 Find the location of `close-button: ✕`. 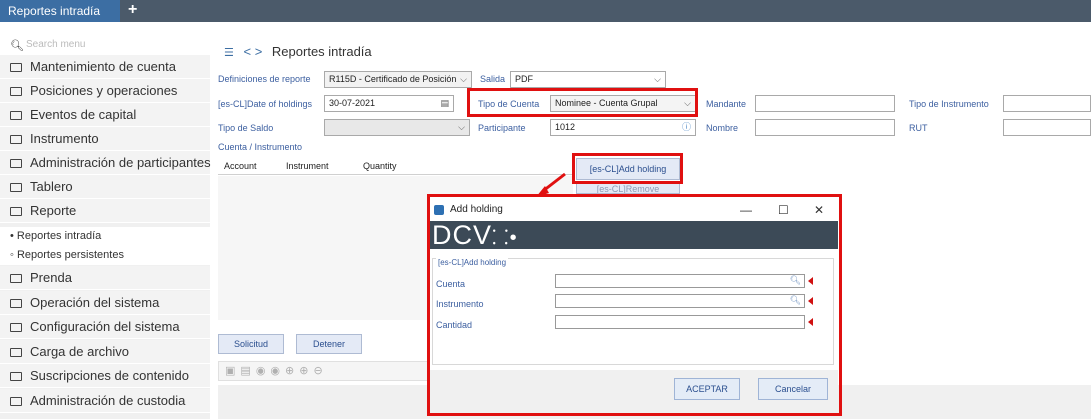

close-button: ✕ is located at coordinates (819, 210).